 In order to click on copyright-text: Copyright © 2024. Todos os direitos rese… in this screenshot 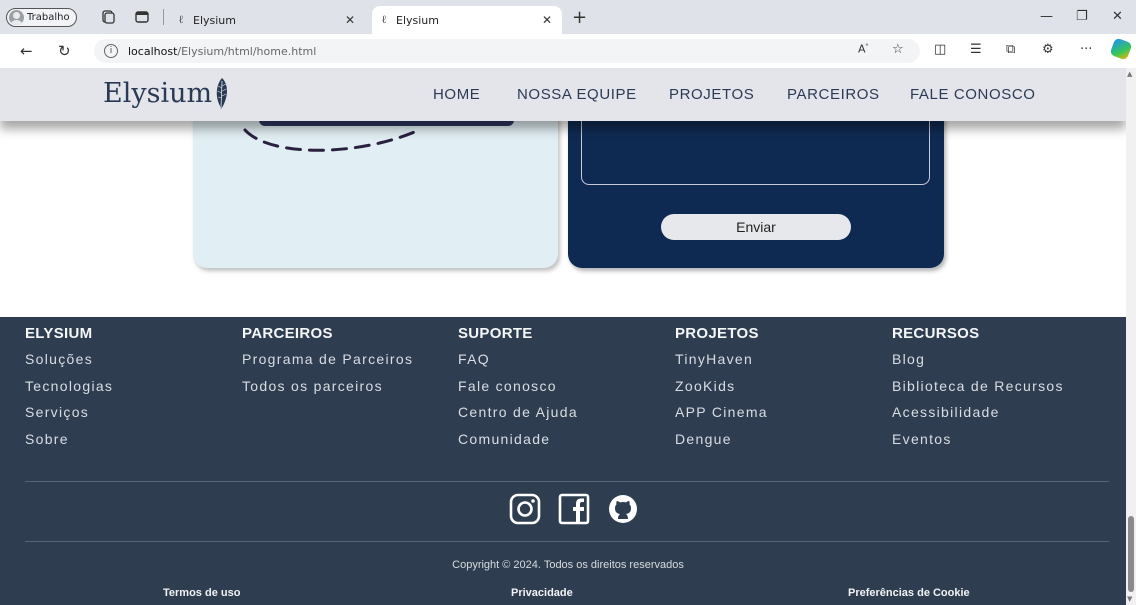, I will do `click(568, 565)`.